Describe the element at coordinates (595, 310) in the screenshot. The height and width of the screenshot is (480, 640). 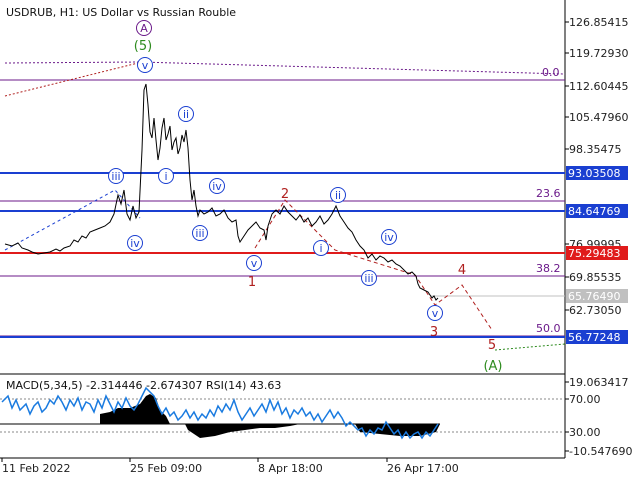
I see `svg-text: 62.73050` at that location.